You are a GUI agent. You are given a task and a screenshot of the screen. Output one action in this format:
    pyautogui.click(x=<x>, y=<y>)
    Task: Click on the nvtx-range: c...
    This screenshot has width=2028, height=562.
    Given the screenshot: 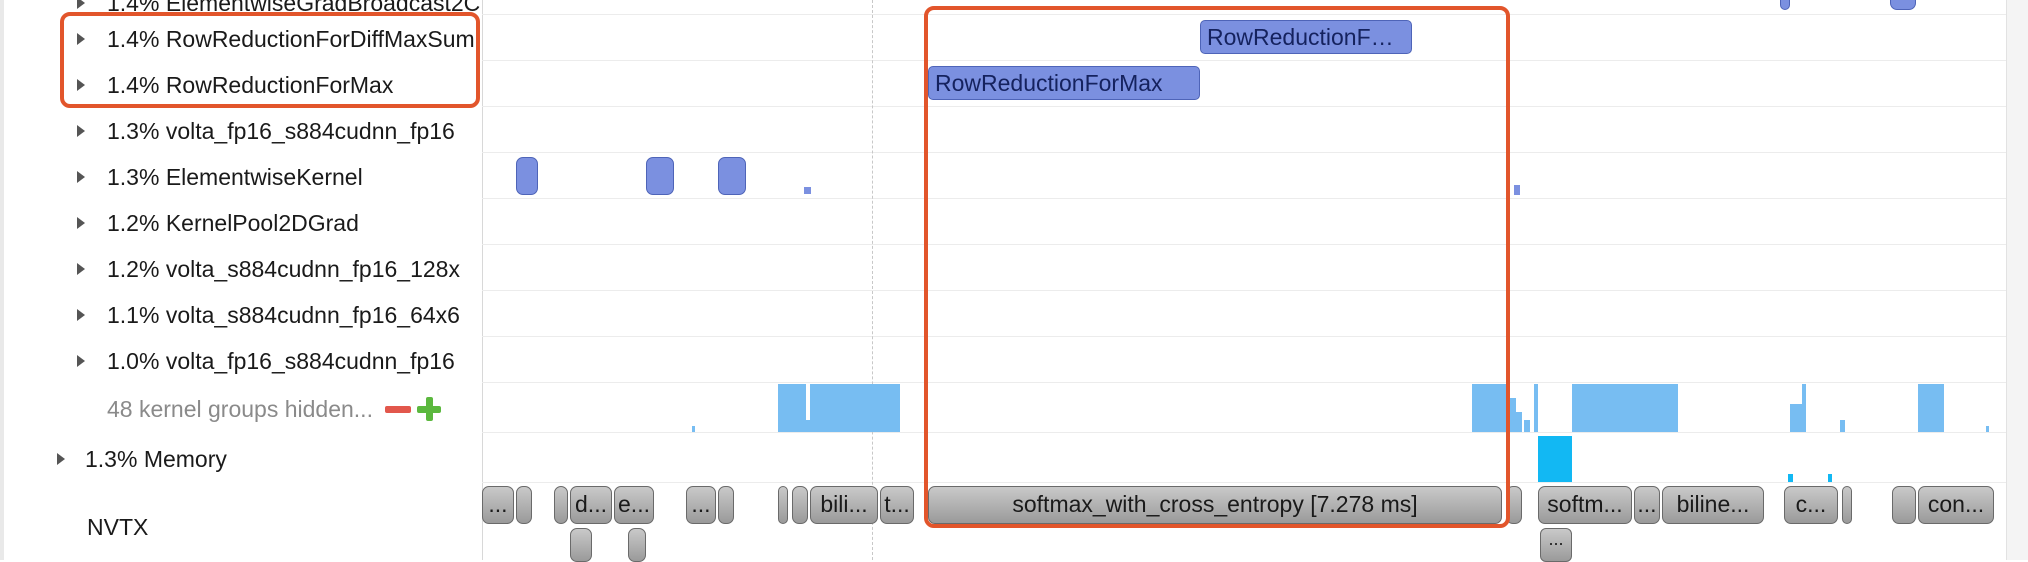 What is the action you would take?
    pyautogui.click(x=1811, y=505)
    